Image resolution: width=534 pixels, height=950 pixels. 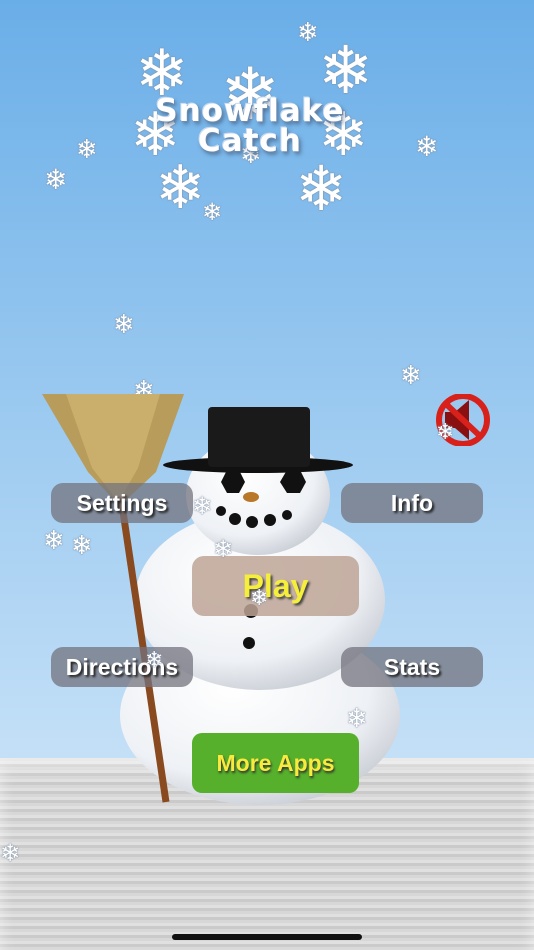 I want to click on more-apps-button: More Apps, so click(x=275, y=763).